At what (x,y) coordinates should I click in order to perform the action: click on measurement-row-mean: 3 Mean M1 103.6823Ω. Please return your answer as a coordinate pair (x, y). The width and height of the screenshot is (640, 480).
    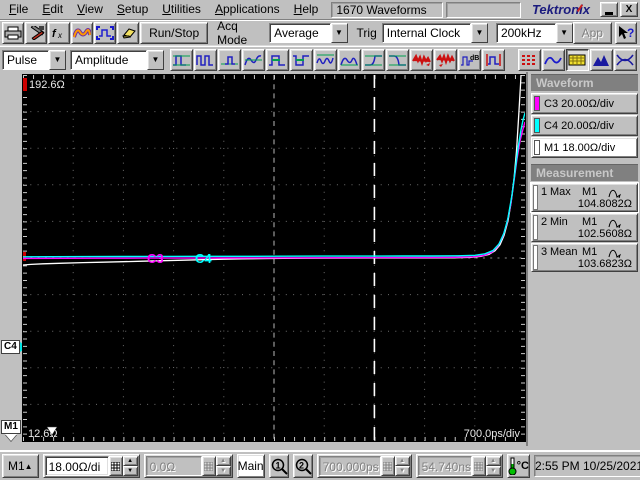
    Looking at the image, I should click on (584, 257).